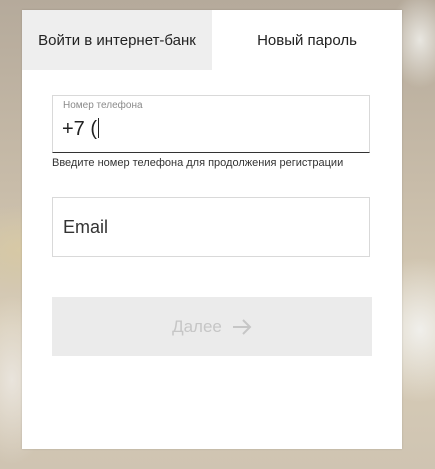 The width and height of the screenshot is (435, 469). Describe the element at coordinates (197, 326) in the screenshot. I see `next-button-label: Далее` at that location.